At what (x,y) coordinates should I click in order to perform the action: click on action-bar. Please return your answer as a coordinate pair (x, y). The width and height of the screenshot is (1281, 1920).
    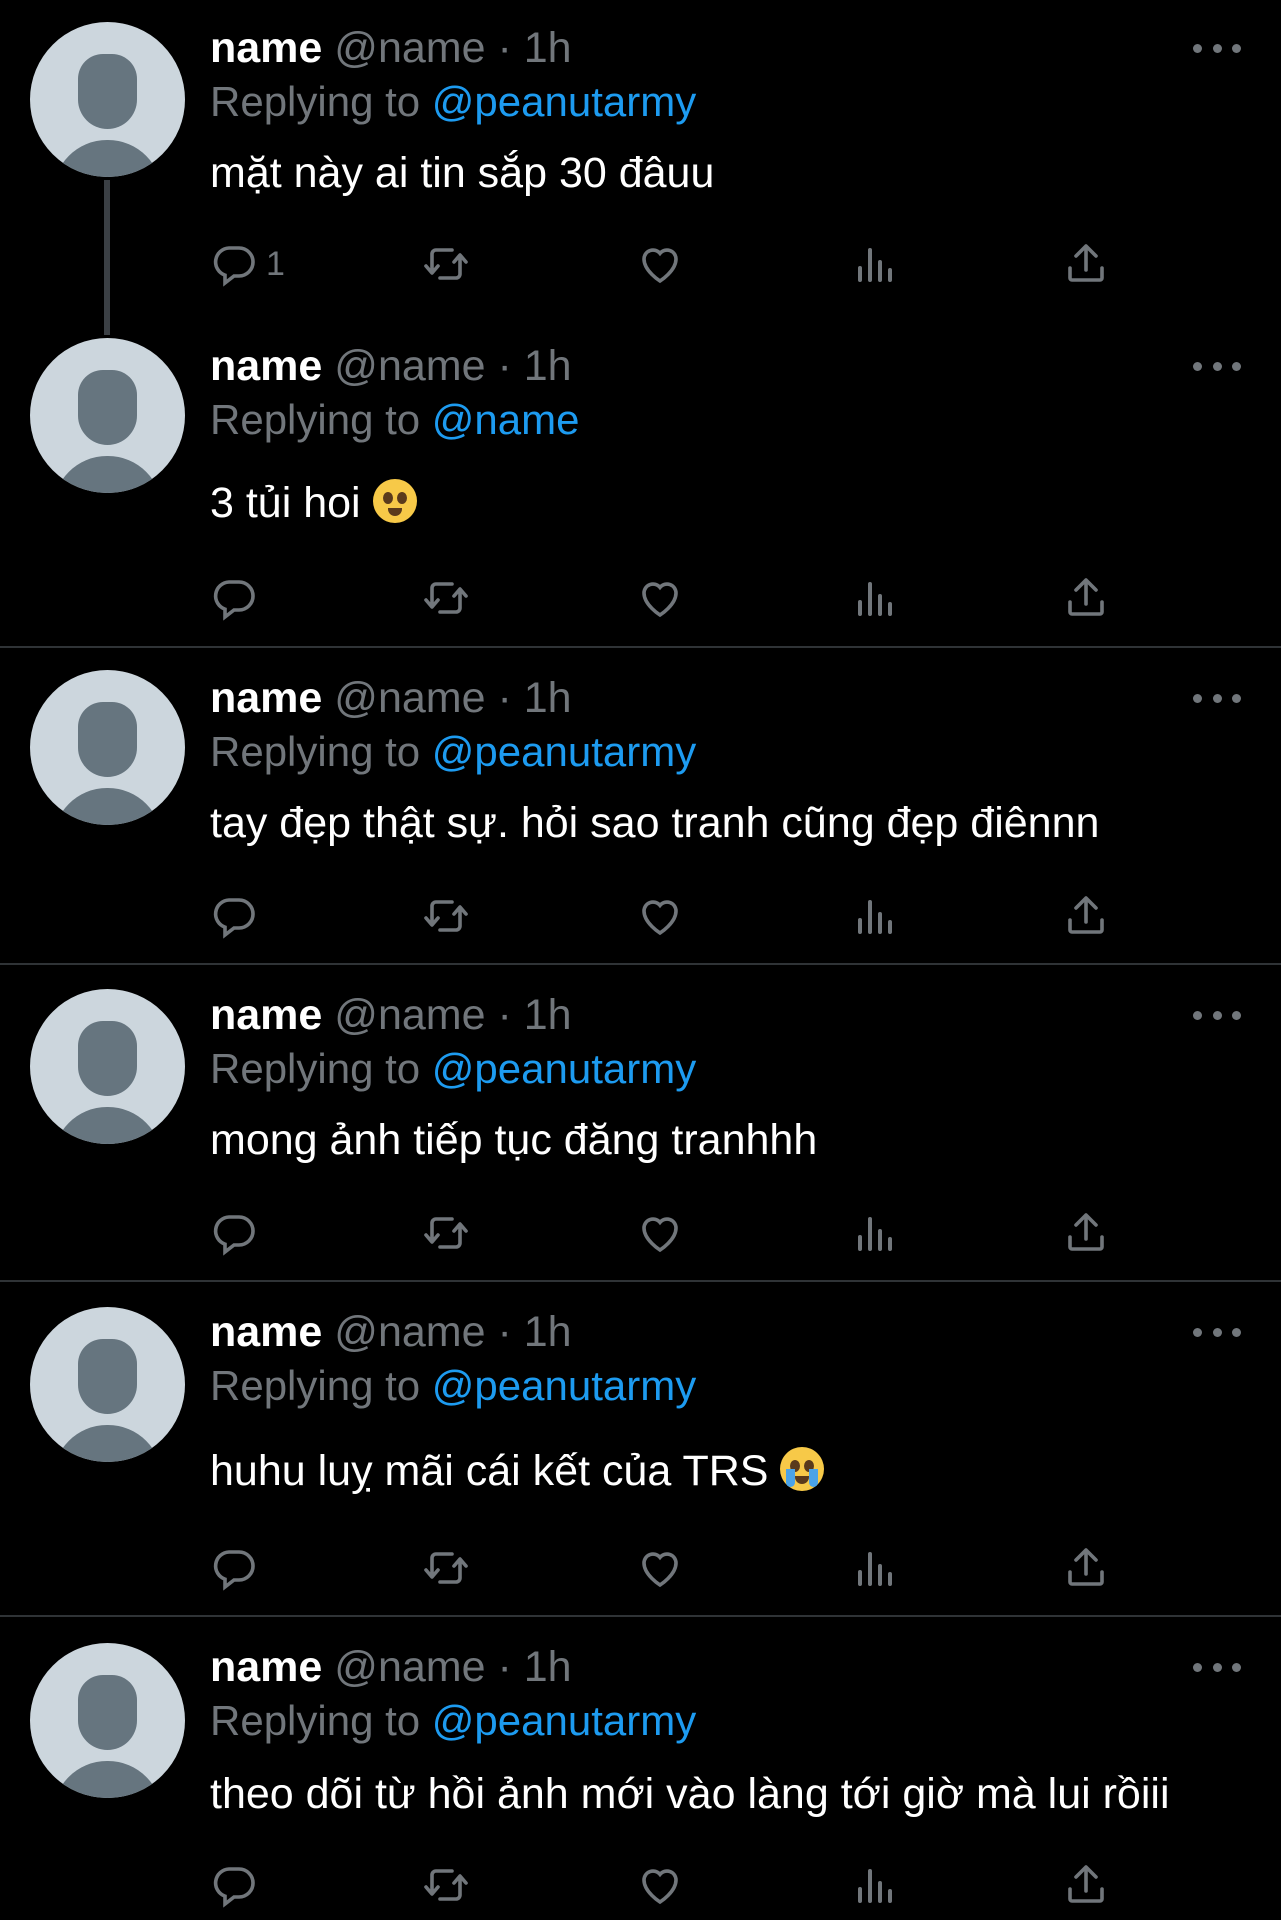
    Looking at the image, I should click on (670, 598).